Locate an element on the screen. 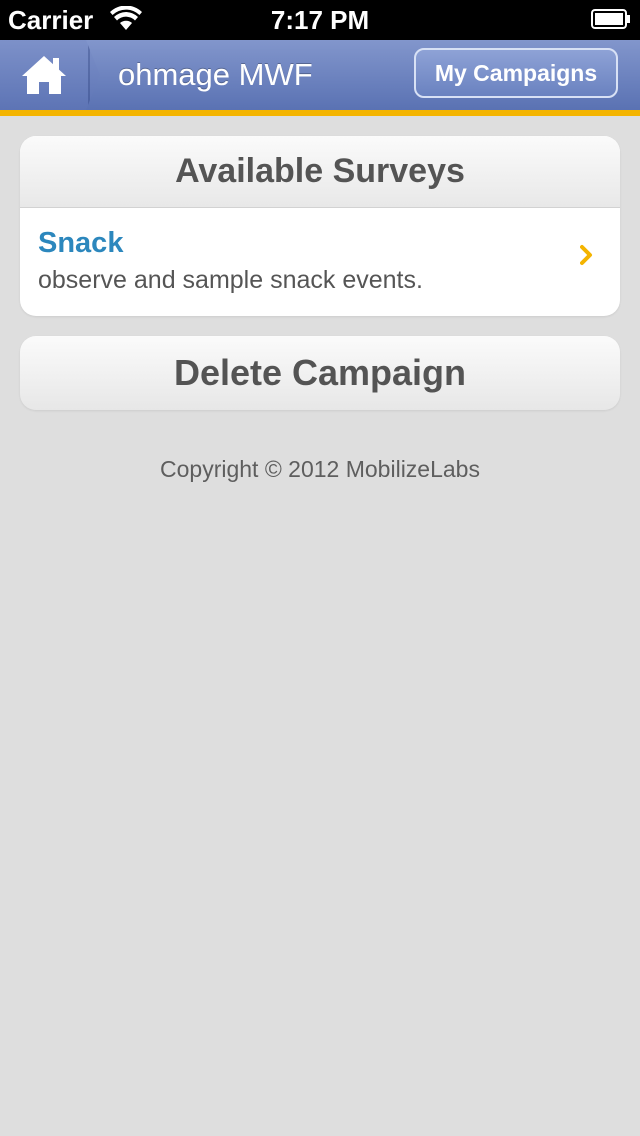  my-campaigns-button: My Campaigns is located at coordinates (516, 73).